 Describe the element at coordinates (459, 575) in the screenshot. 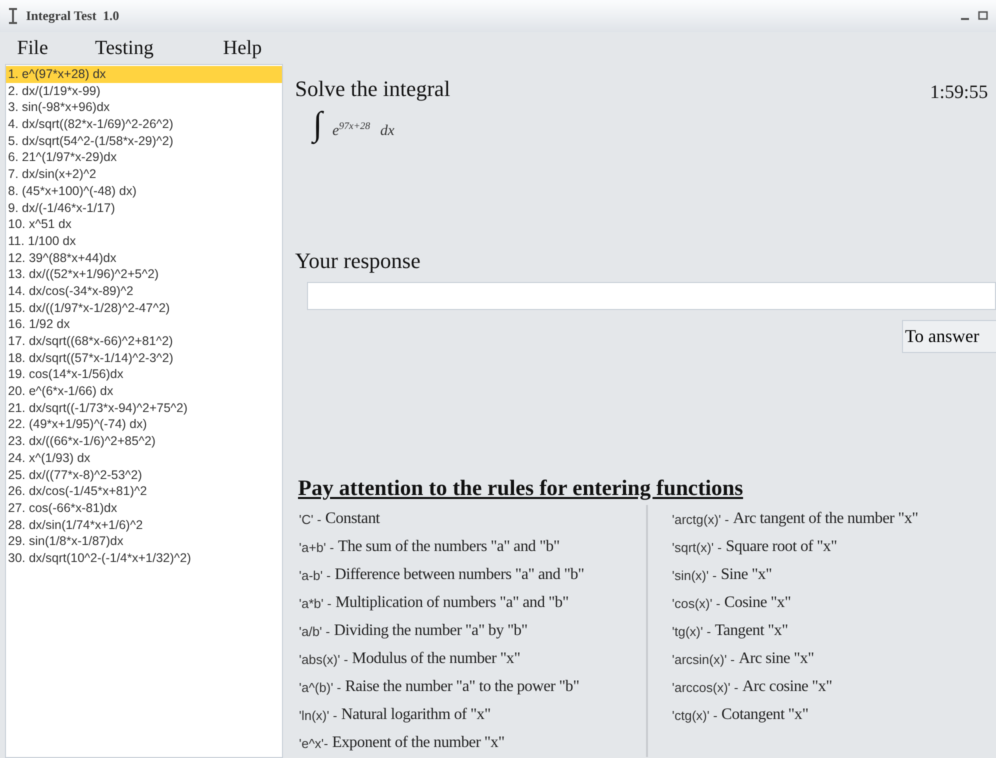

I see `rule-description: Difference between numbers "a" and "b"` at that location.